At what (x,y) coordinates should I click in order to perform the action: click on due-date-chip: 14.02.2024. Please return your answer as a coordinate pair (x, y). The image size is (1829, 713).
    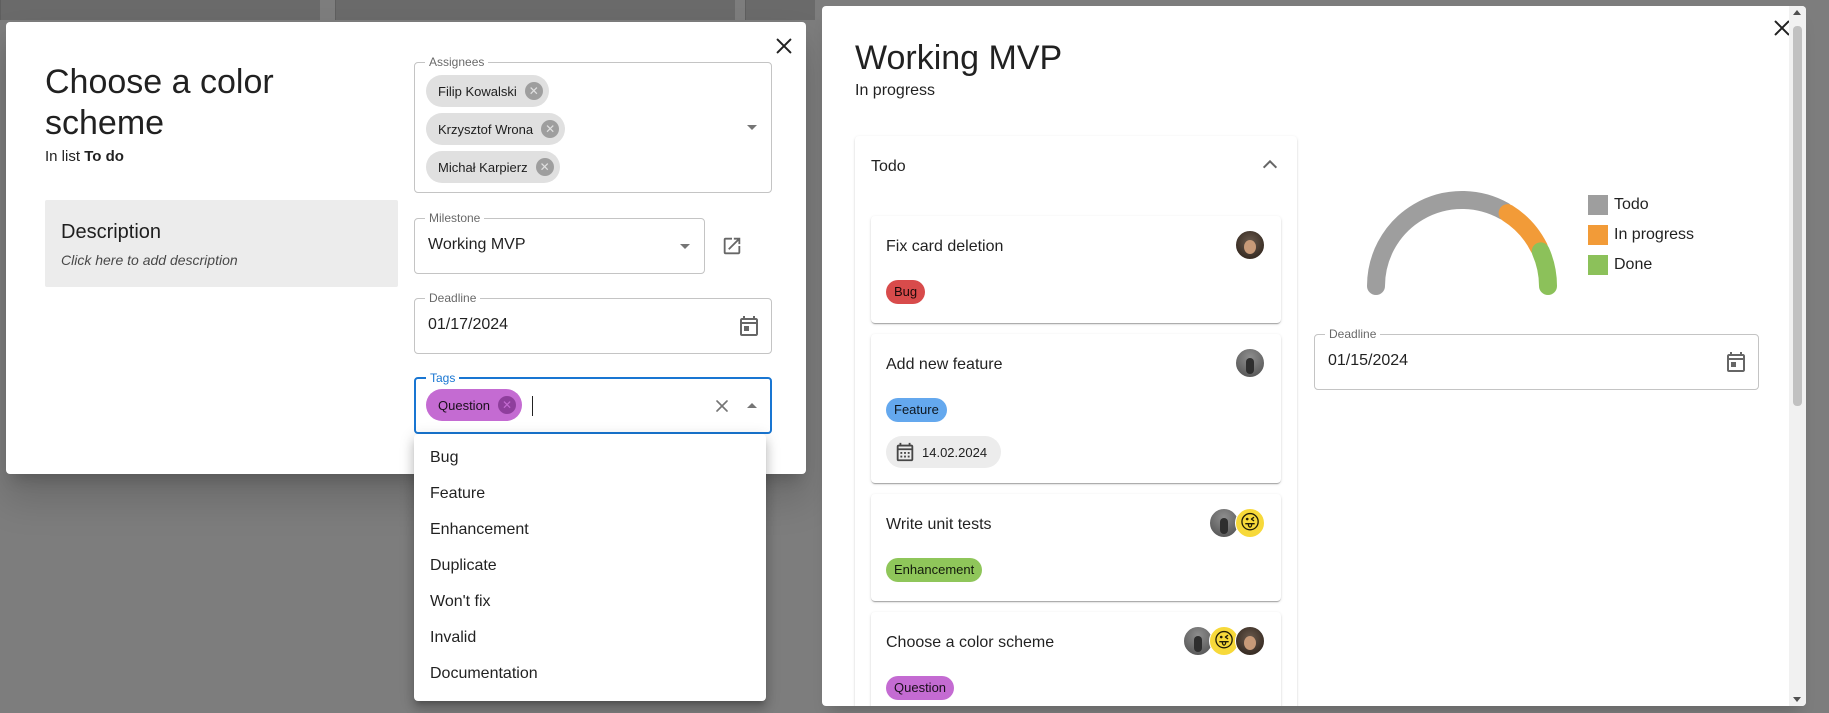
    Looking at the image, I should click on (944, 452).